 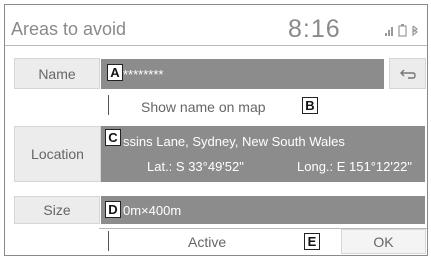 I want to click on back-button, so click(x=407, y=73).